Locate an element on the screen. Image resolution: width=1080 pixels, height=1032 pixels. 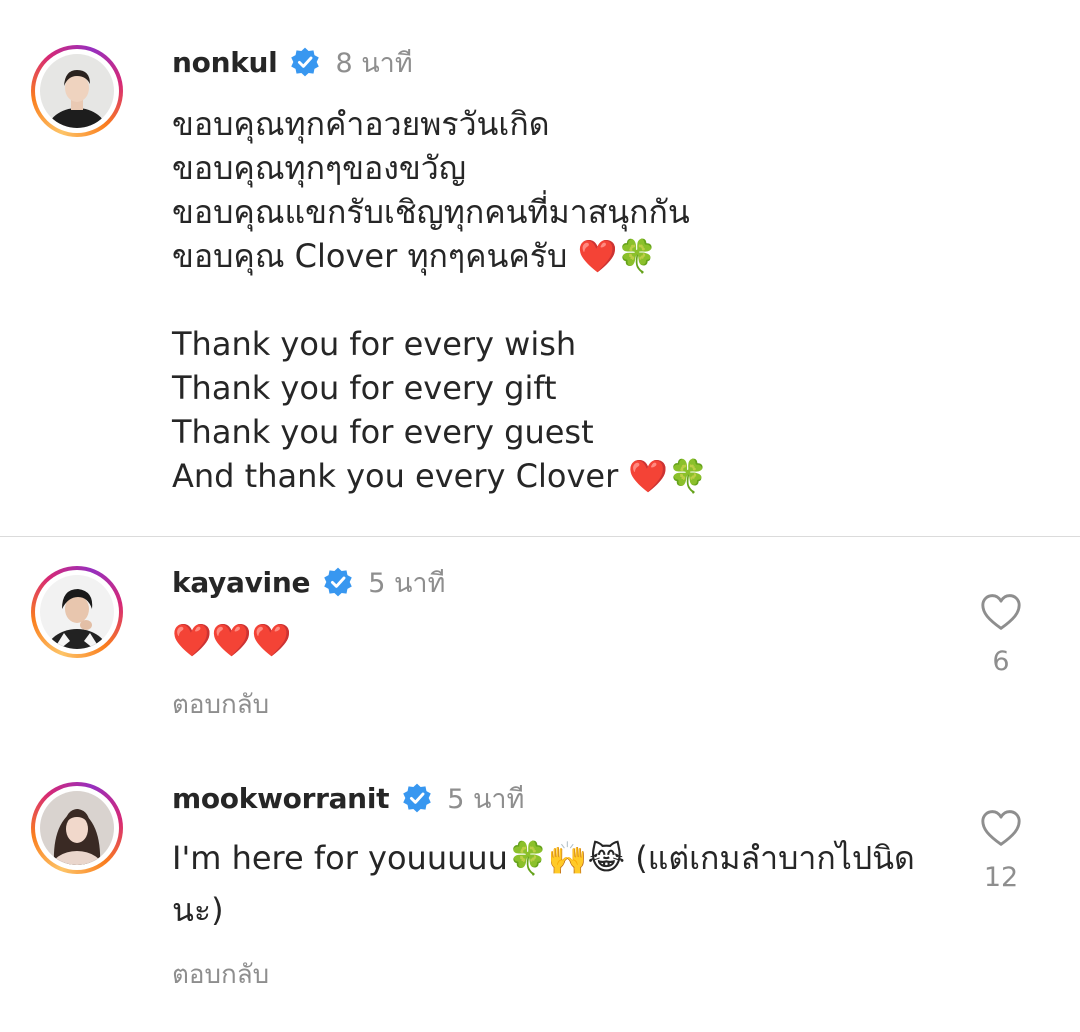
caption-line: ขอบคุณ Clover ทุกๆคนครับ ❤️🍀 is located at coordinates (415, 256).